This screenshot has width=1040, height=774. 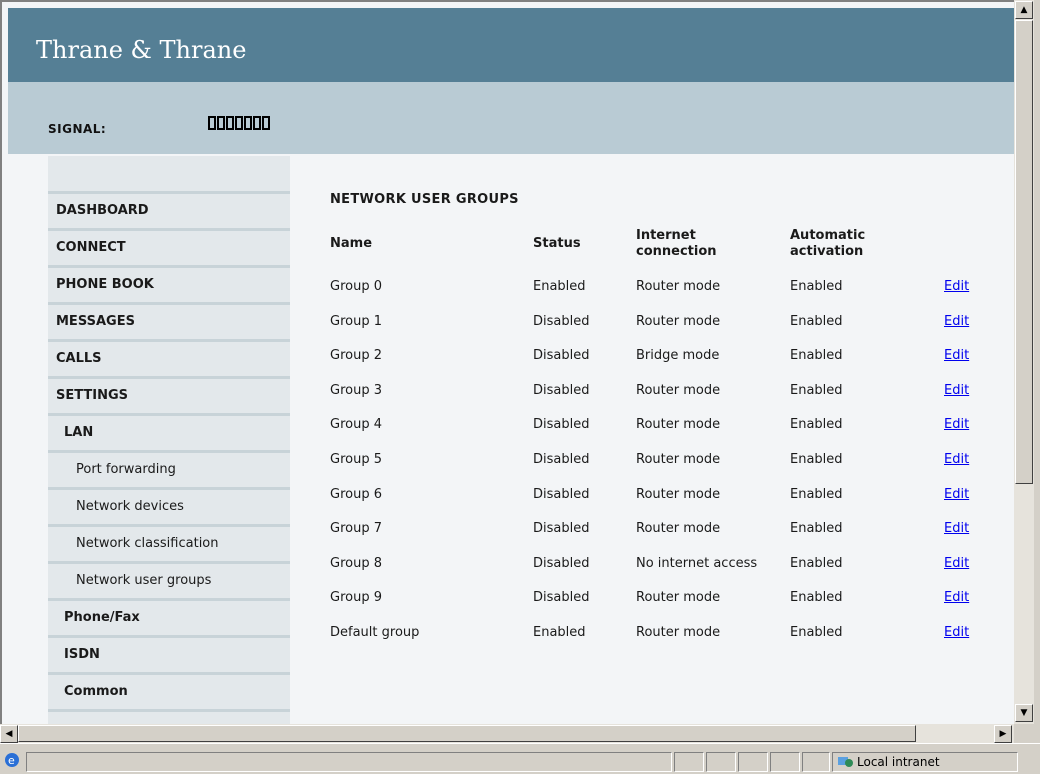 What do you see at coordinates (697, 563) in the screenshot?
I see `table-cell: No internet access` at bounding box center [697, 563].